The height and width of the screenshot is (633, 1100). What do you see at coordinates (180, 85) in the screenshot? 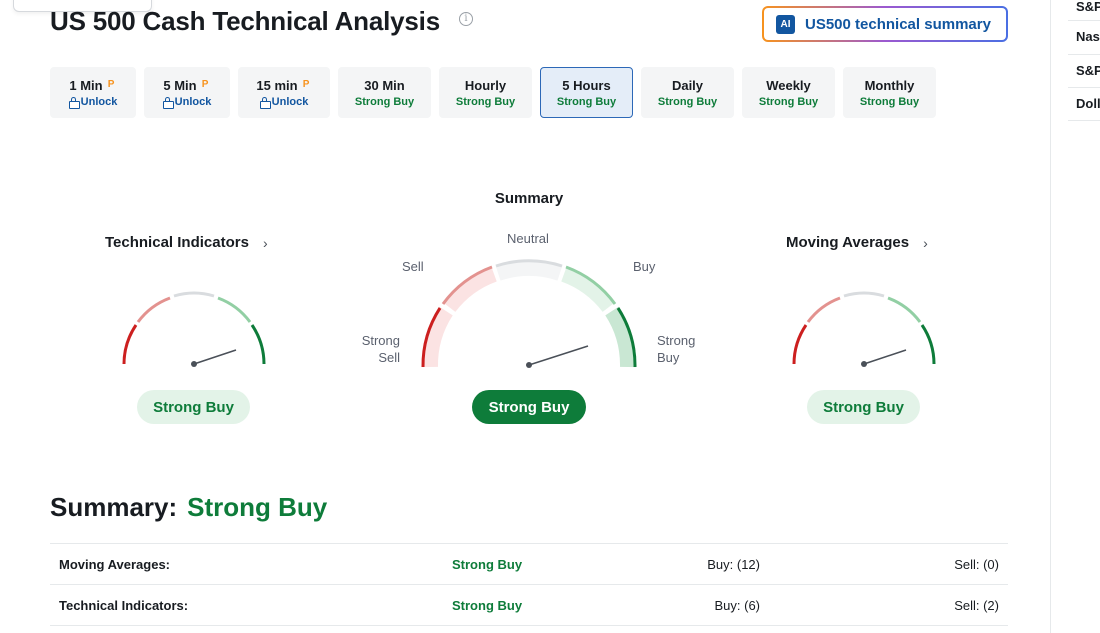
I see `tab-label: 5 Min` at bounding box center [180, 85].